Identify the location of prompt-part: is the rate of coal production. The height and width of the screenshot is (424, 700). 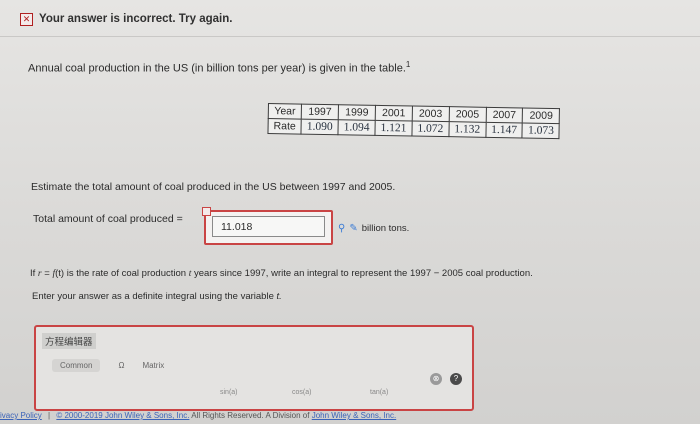
(126, 273).